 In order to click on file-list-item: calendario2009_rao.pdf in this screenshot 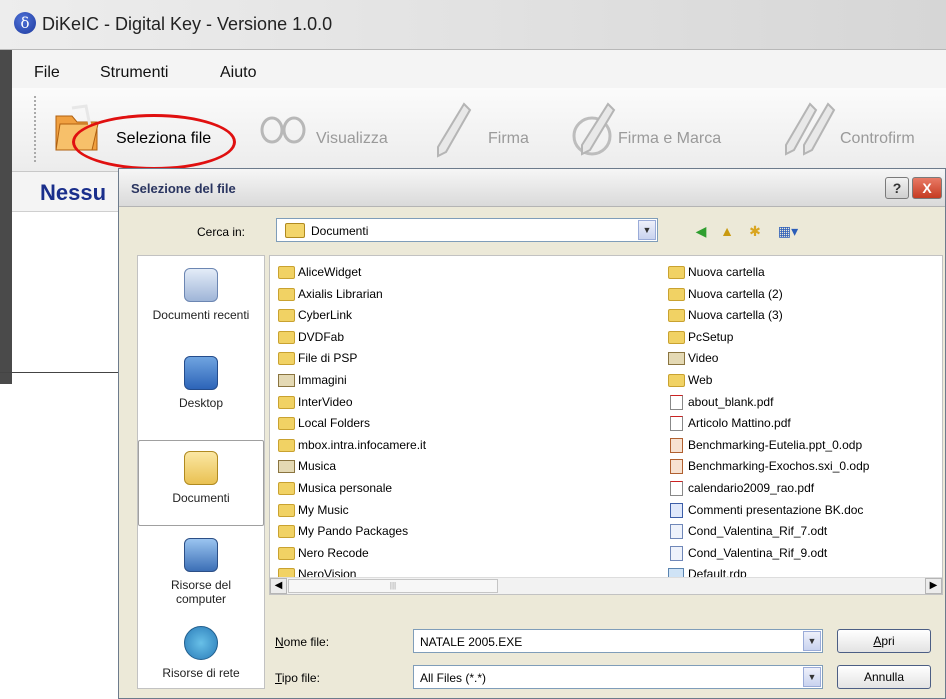, I will do `click(768, 489)`.